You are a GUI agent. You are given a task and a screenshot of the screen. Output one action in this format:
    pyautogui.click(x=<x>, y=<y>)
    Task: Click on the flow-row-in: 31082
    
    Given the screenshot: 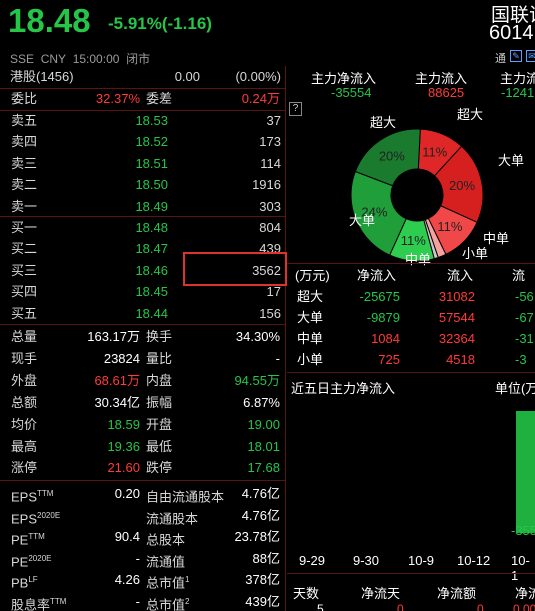 What is the action you would take?
    pyautogui.click(x=456, y=296)
    